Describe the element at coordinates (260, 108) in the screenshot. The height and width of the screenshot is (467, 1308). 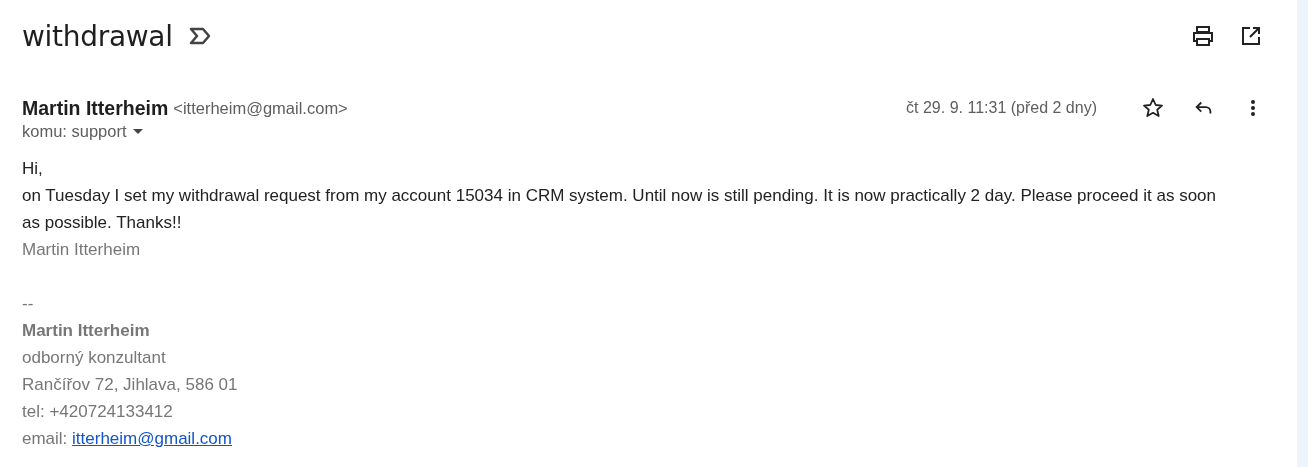
I see `sender-email: <itterheim@gmail.com>` at that location.